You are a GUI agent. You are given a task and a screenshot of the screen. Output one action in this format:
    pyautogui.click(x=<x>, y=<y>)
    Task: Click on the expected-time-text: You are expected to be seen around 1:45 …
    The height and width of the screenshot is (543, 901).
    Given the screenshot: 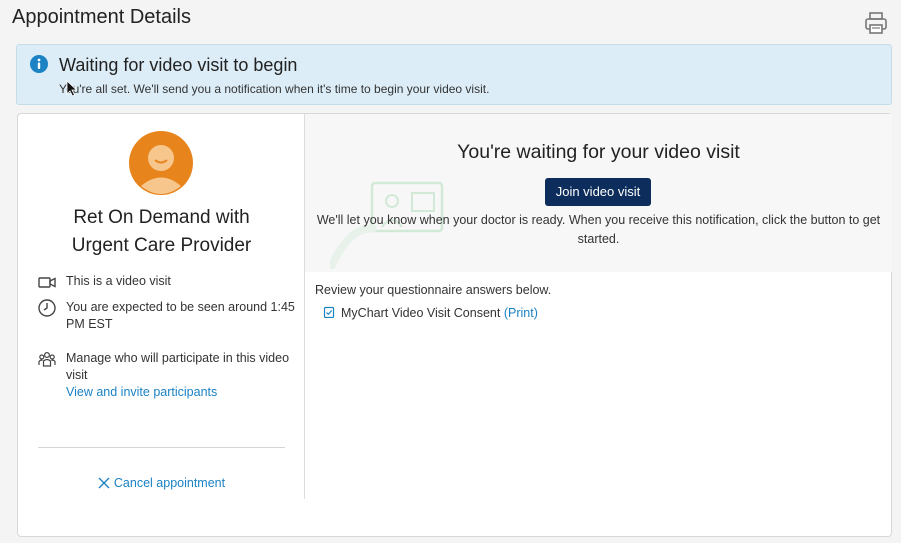 What is the action you would take?
    pyautogui.click(x=180, y=315)
    